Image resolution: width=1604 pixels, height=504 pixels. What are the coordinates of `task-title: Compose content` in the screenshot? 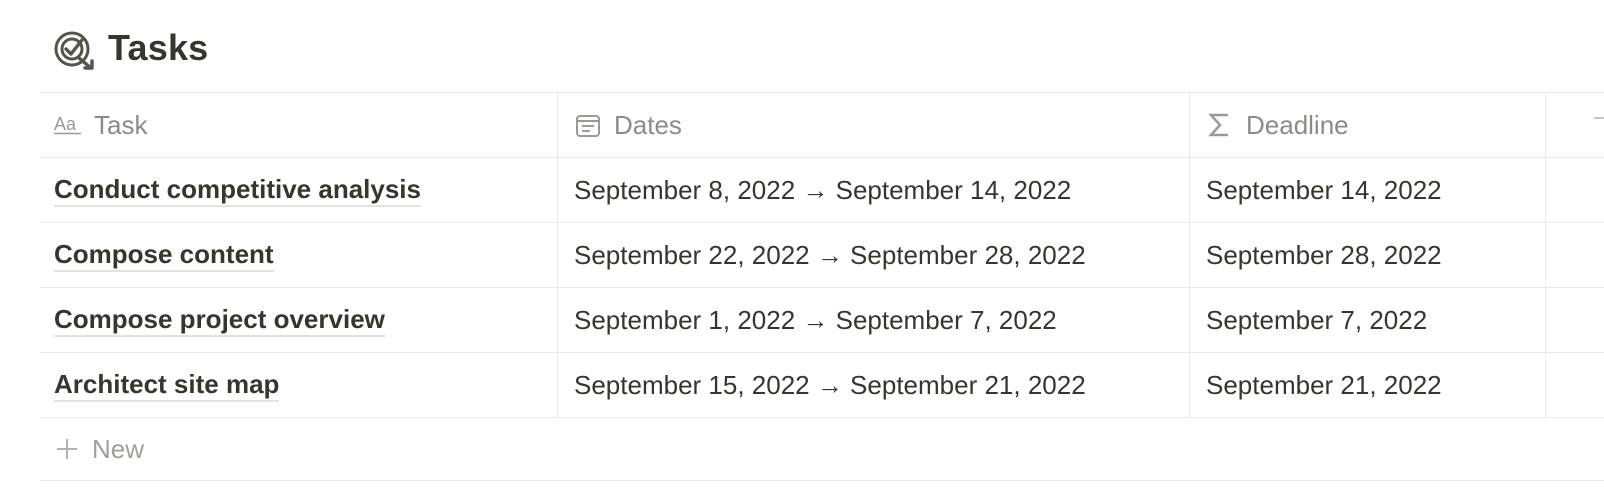 It's located at (164, 255).